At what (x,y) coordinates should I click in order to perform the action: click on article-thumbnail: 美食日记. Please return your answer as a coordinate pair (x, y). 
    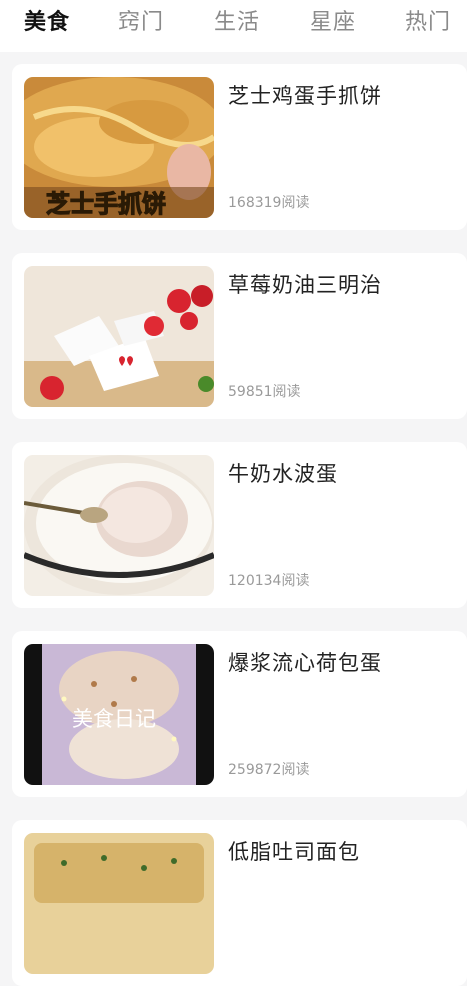
    Looking at the image, I should click on (119, 714).